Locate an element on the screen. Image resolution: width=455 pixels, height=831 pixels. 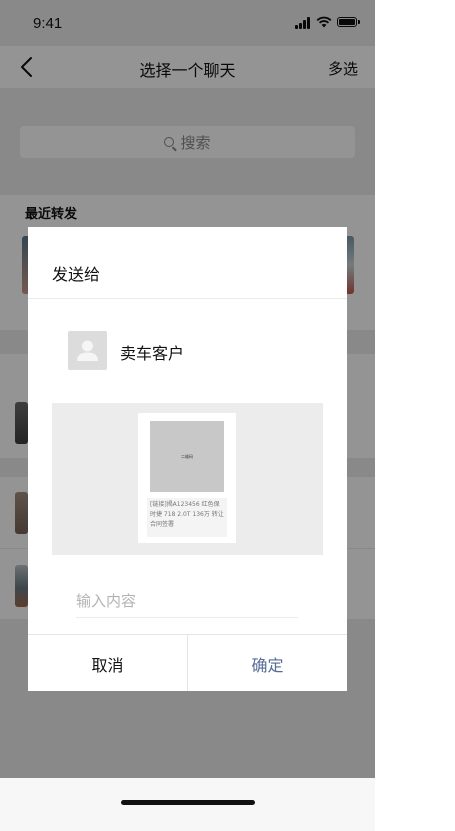
dialog-divider is located at coordinates (187, 298).